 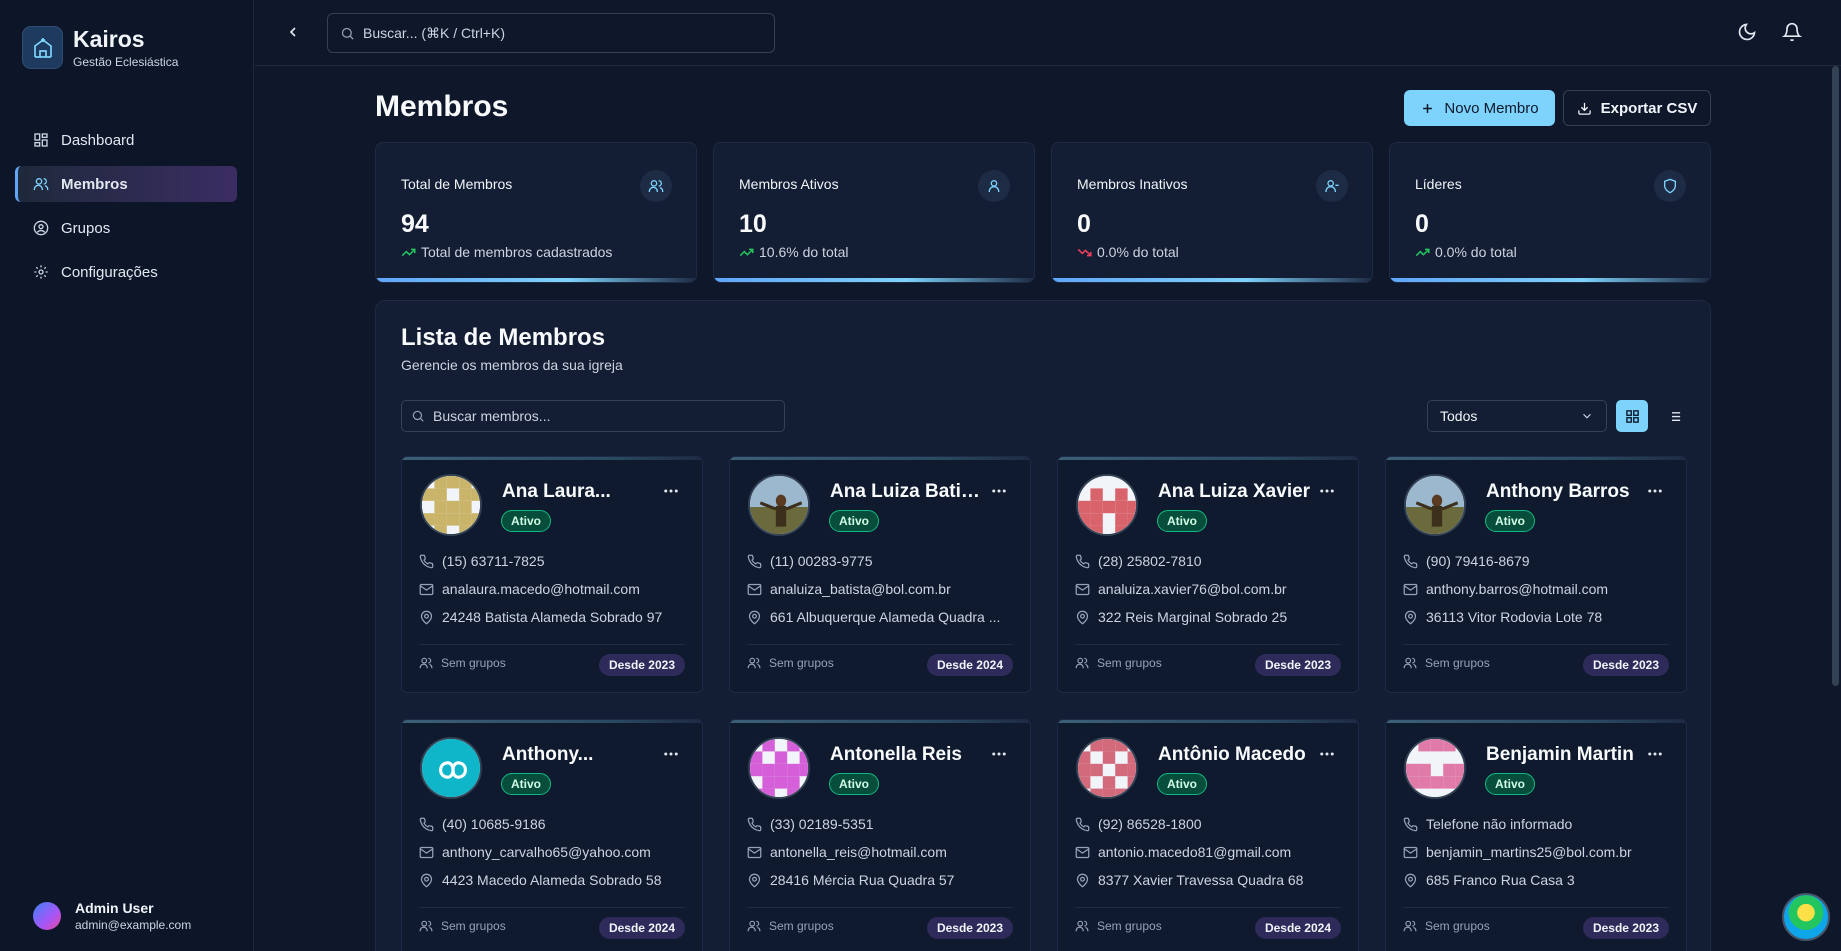 What do you see at coordinates (1438, 184) in the screenshot?
I see `stat-label: Líderes` at bounding box center [1438, 184].